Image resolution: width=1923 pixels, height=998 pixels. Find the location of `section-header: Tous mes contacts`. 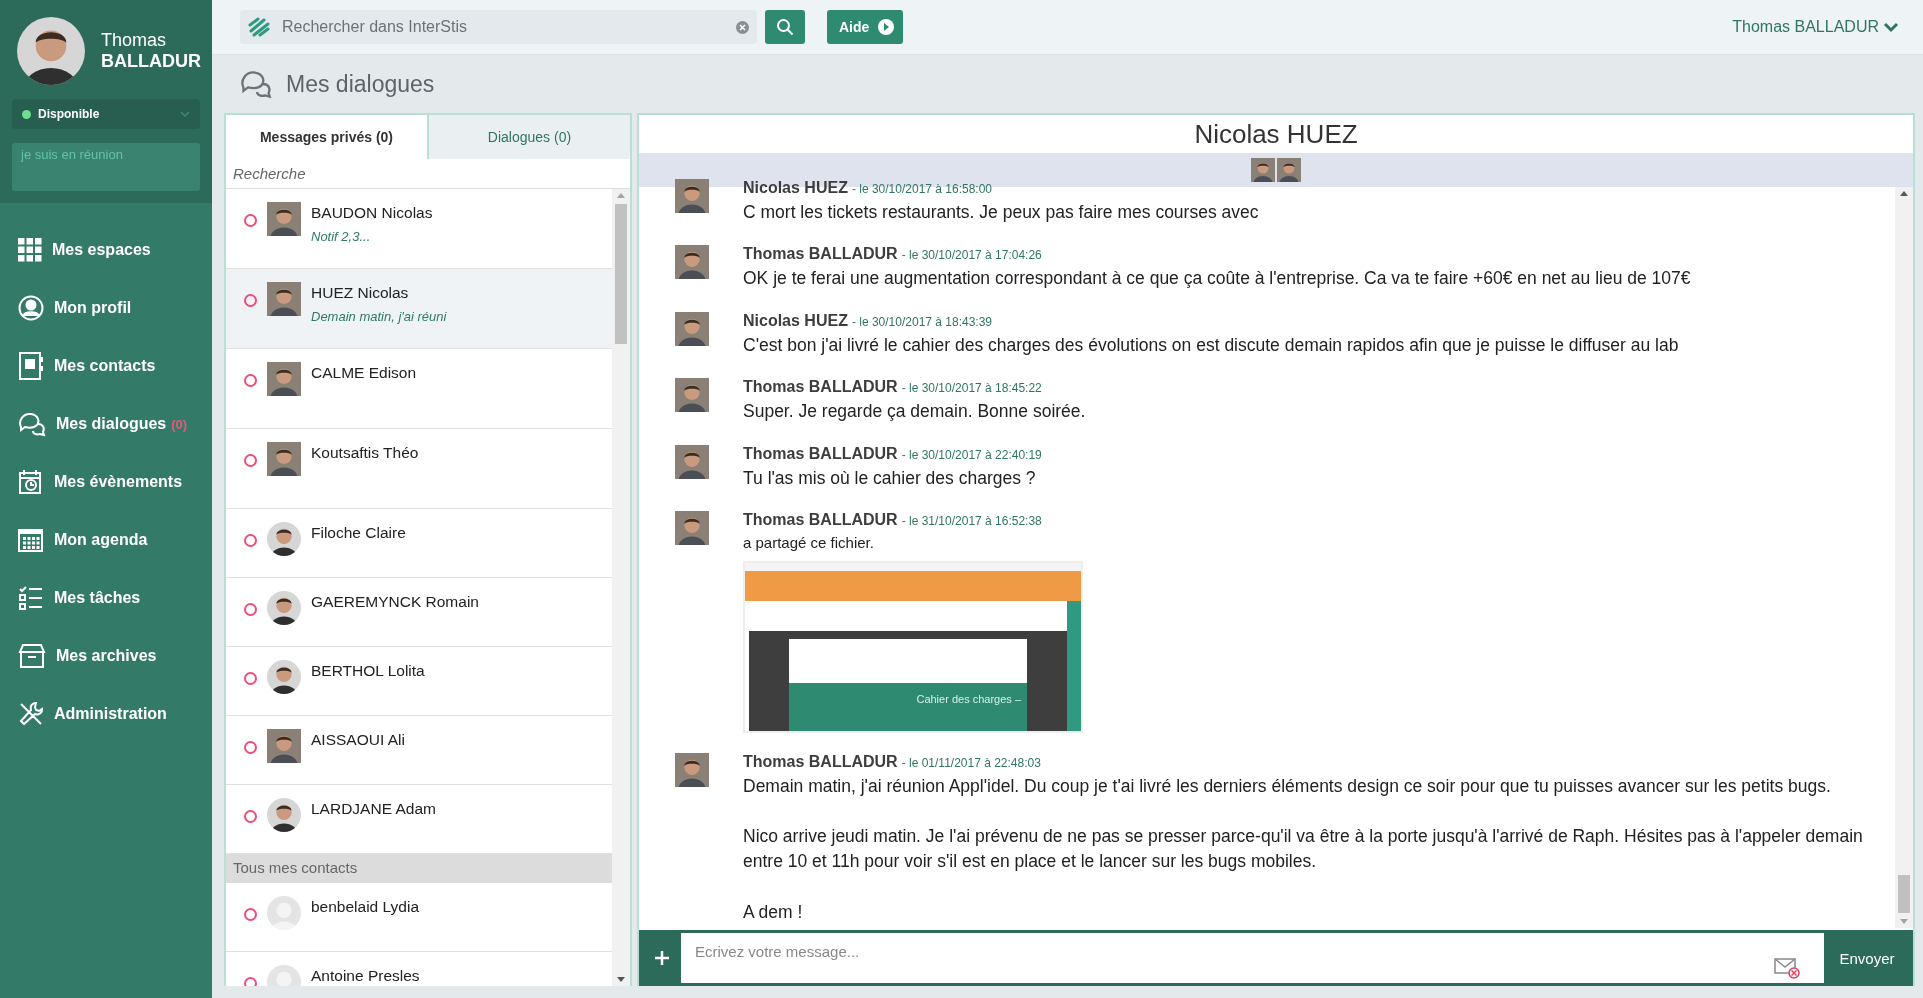

section-header: Tous mes contacts is located at coordinates (419, 868).